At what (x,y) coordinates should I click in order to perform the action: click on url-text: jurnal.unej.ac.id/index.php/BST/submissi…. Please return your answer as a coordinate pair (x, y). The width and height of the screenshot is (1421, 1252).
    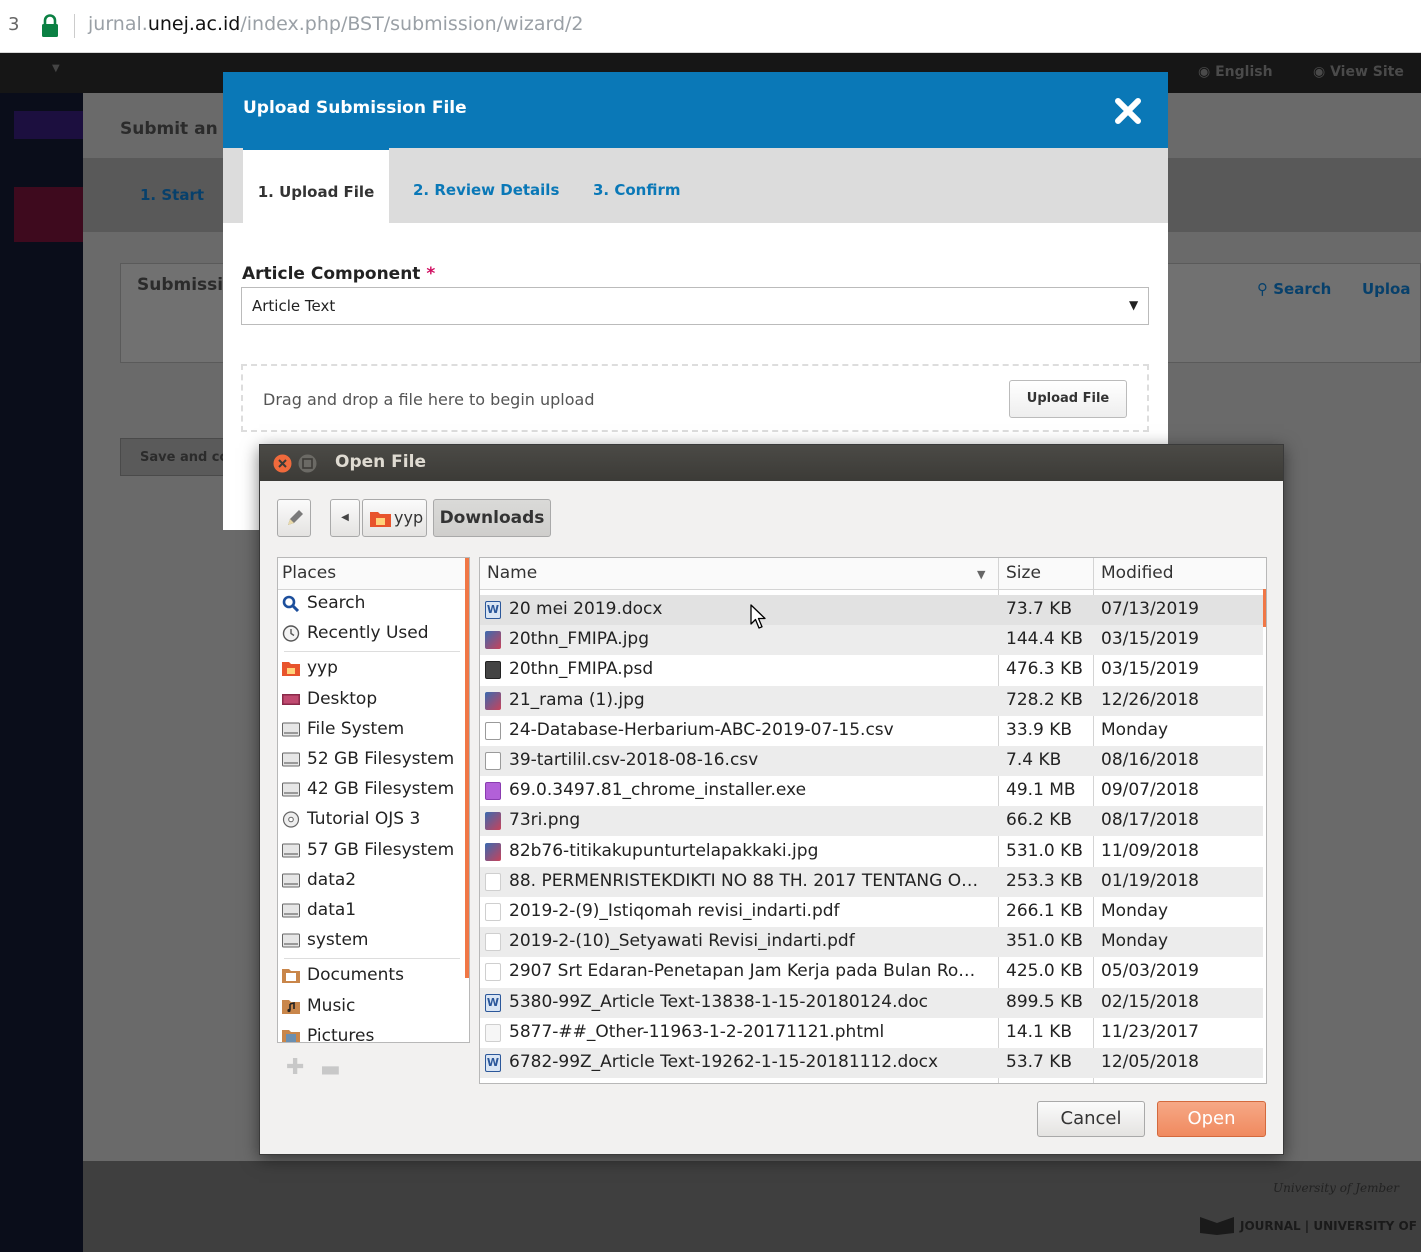
    Looking at the image, I should click on (336, 24).